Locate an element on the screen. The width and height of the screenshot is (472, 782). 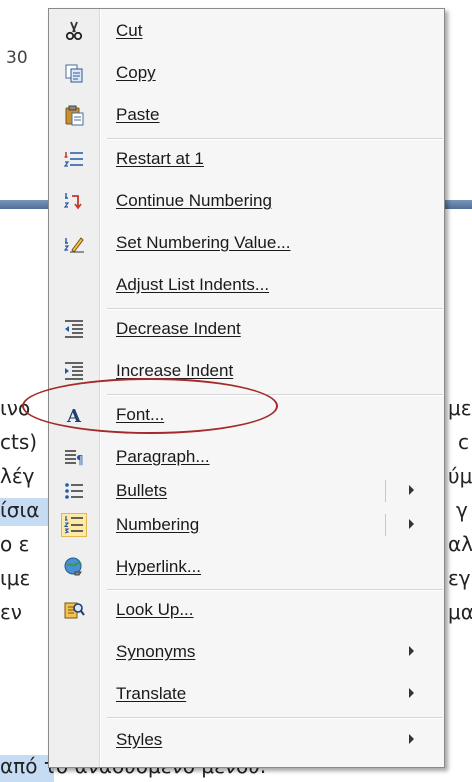
menu-item-copy: Copy is located at coordinates (246, 73).